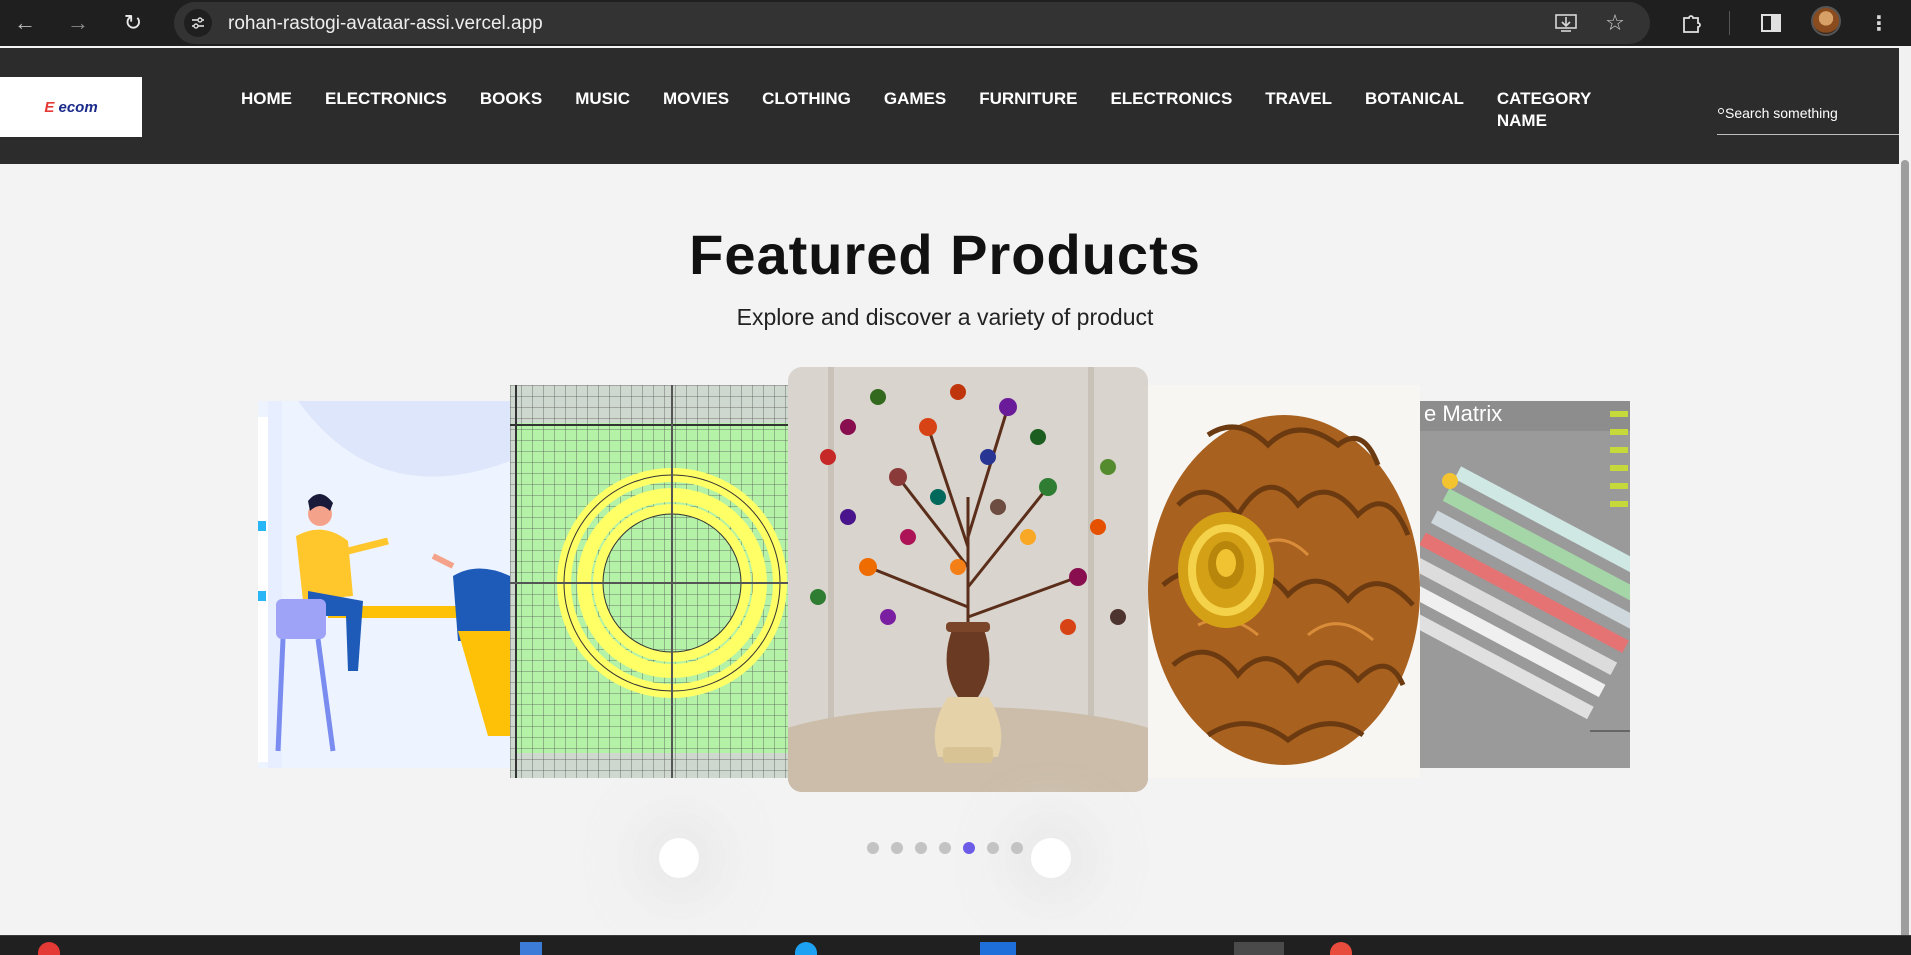 Image resolution: width=1911 pixels, height=955 pixels. What do you see at coordinates (386, 110) in the screenshot?
I see `nav-electronics: ELECTRONICS` at bounding box center [386, 110].